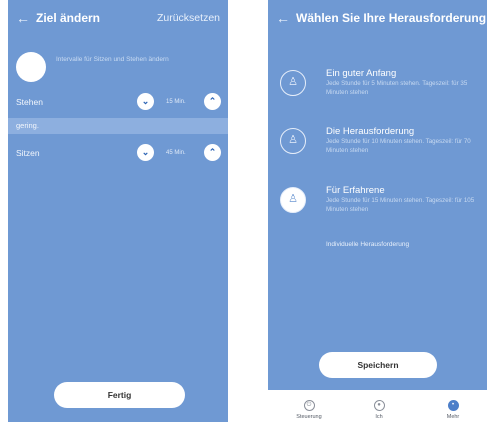  I want to click on option-title: Ein guter Anfang, so click(361, 73).